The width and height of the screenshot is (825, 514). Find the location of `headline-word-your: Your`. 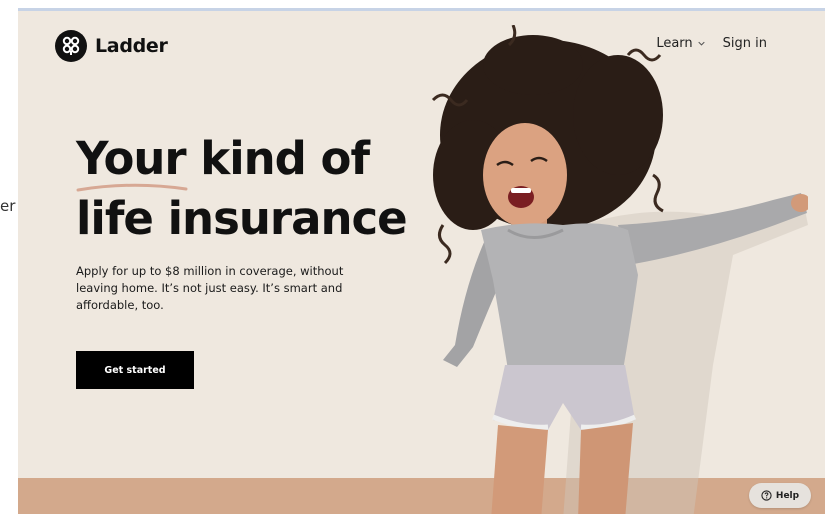

headline-word-your: Your is located at coordinates (131, 158).